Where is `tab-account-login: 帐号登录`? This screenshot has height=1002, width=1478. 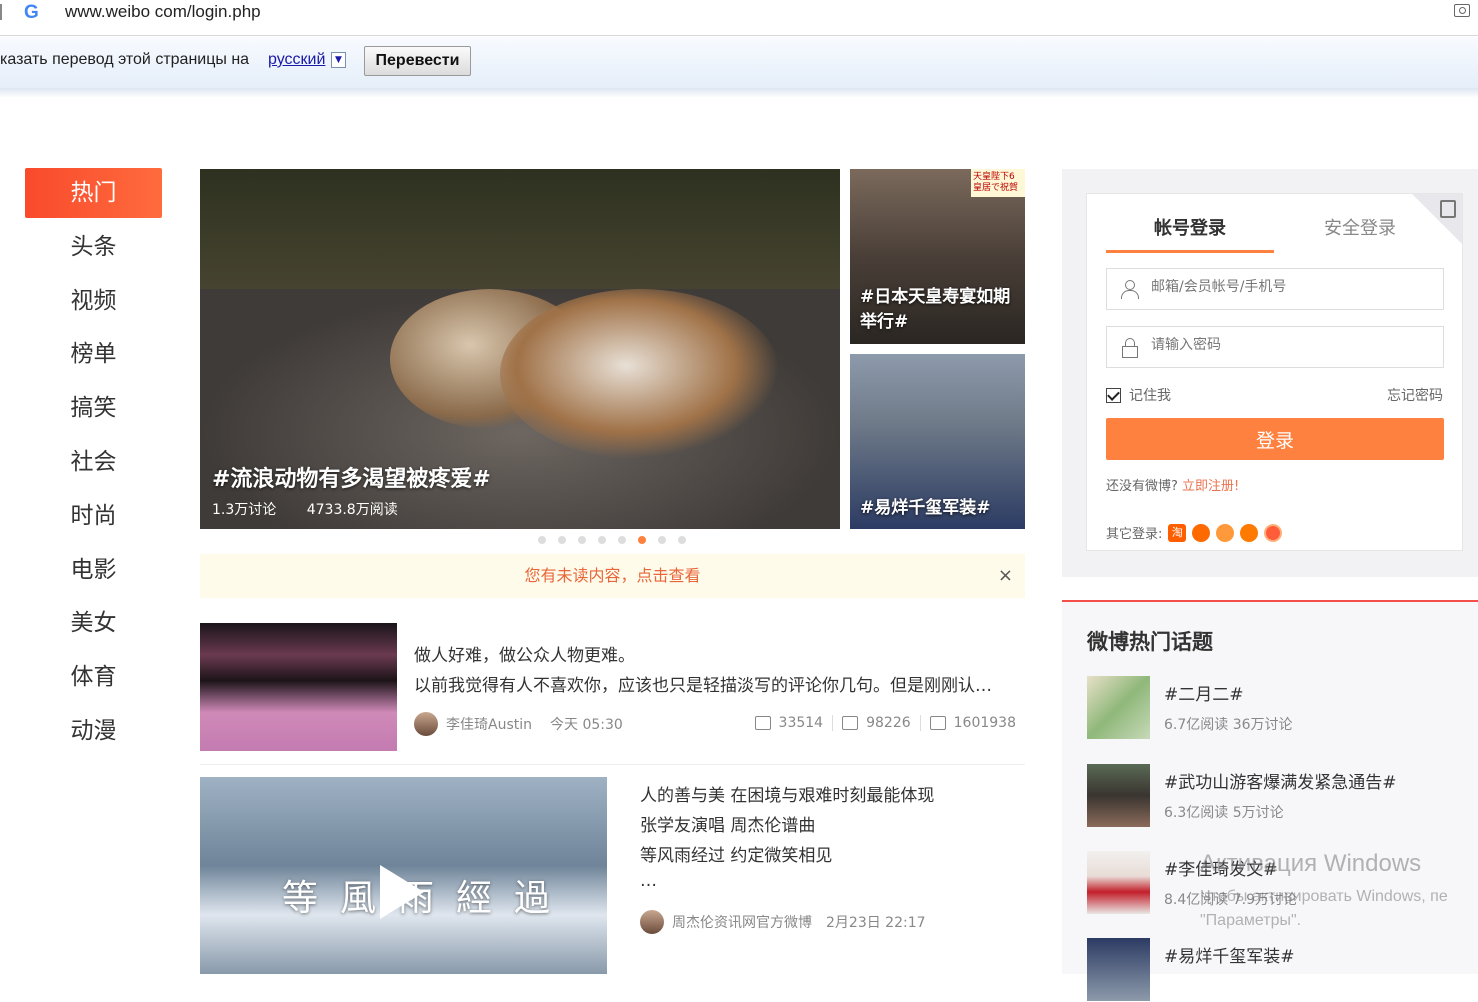 tab-account-login: 帐号登录 is located at coordinates (1190, 233).